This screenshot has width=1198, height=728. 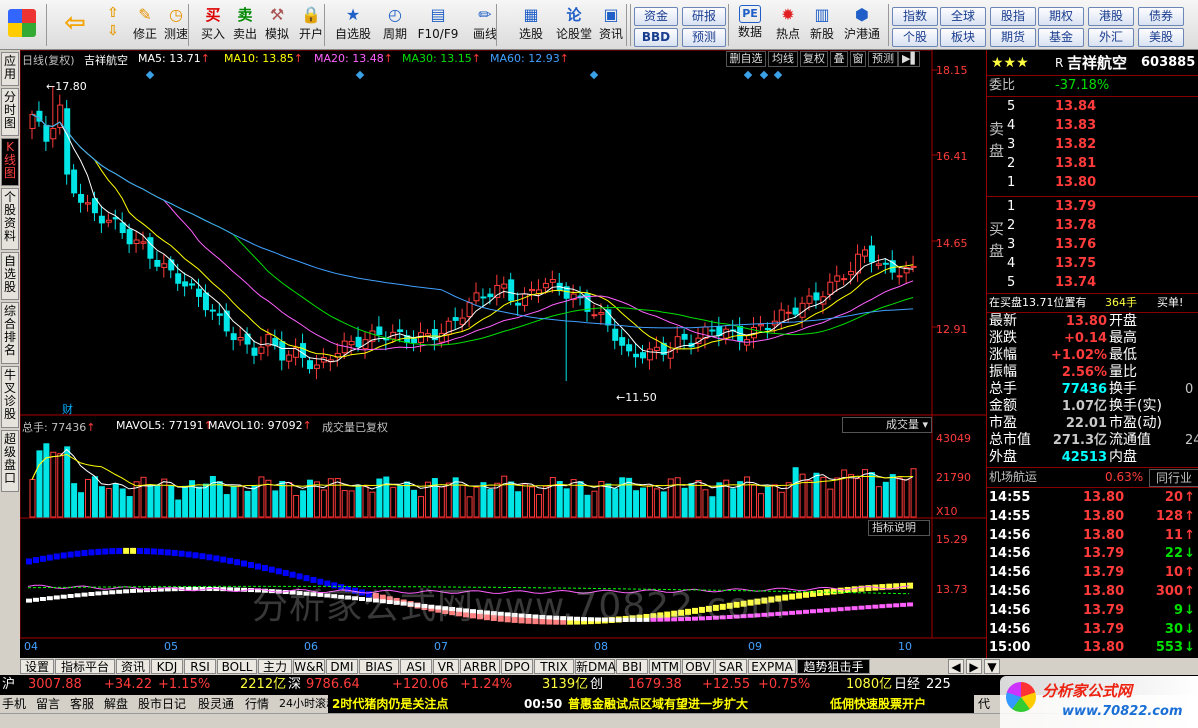 What do you see at coordinates (746, 59) in the screenshot?
I see `chart-control-0: 删自选` at bounding box center [746, 59].